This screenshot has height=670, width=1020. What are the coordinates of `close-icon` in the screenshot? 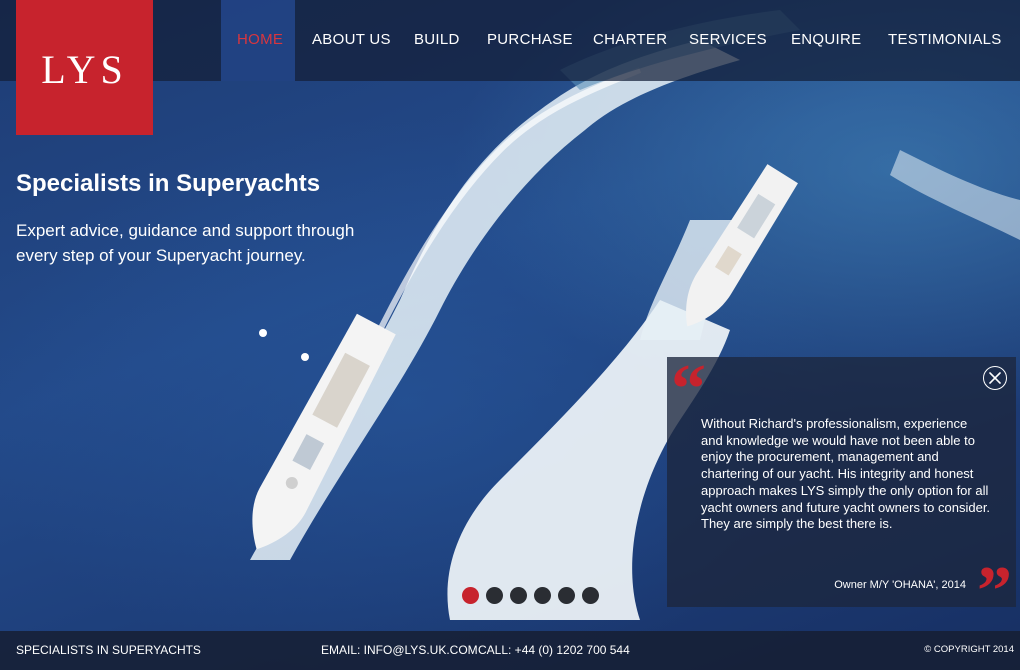 It's located at (995, 378).